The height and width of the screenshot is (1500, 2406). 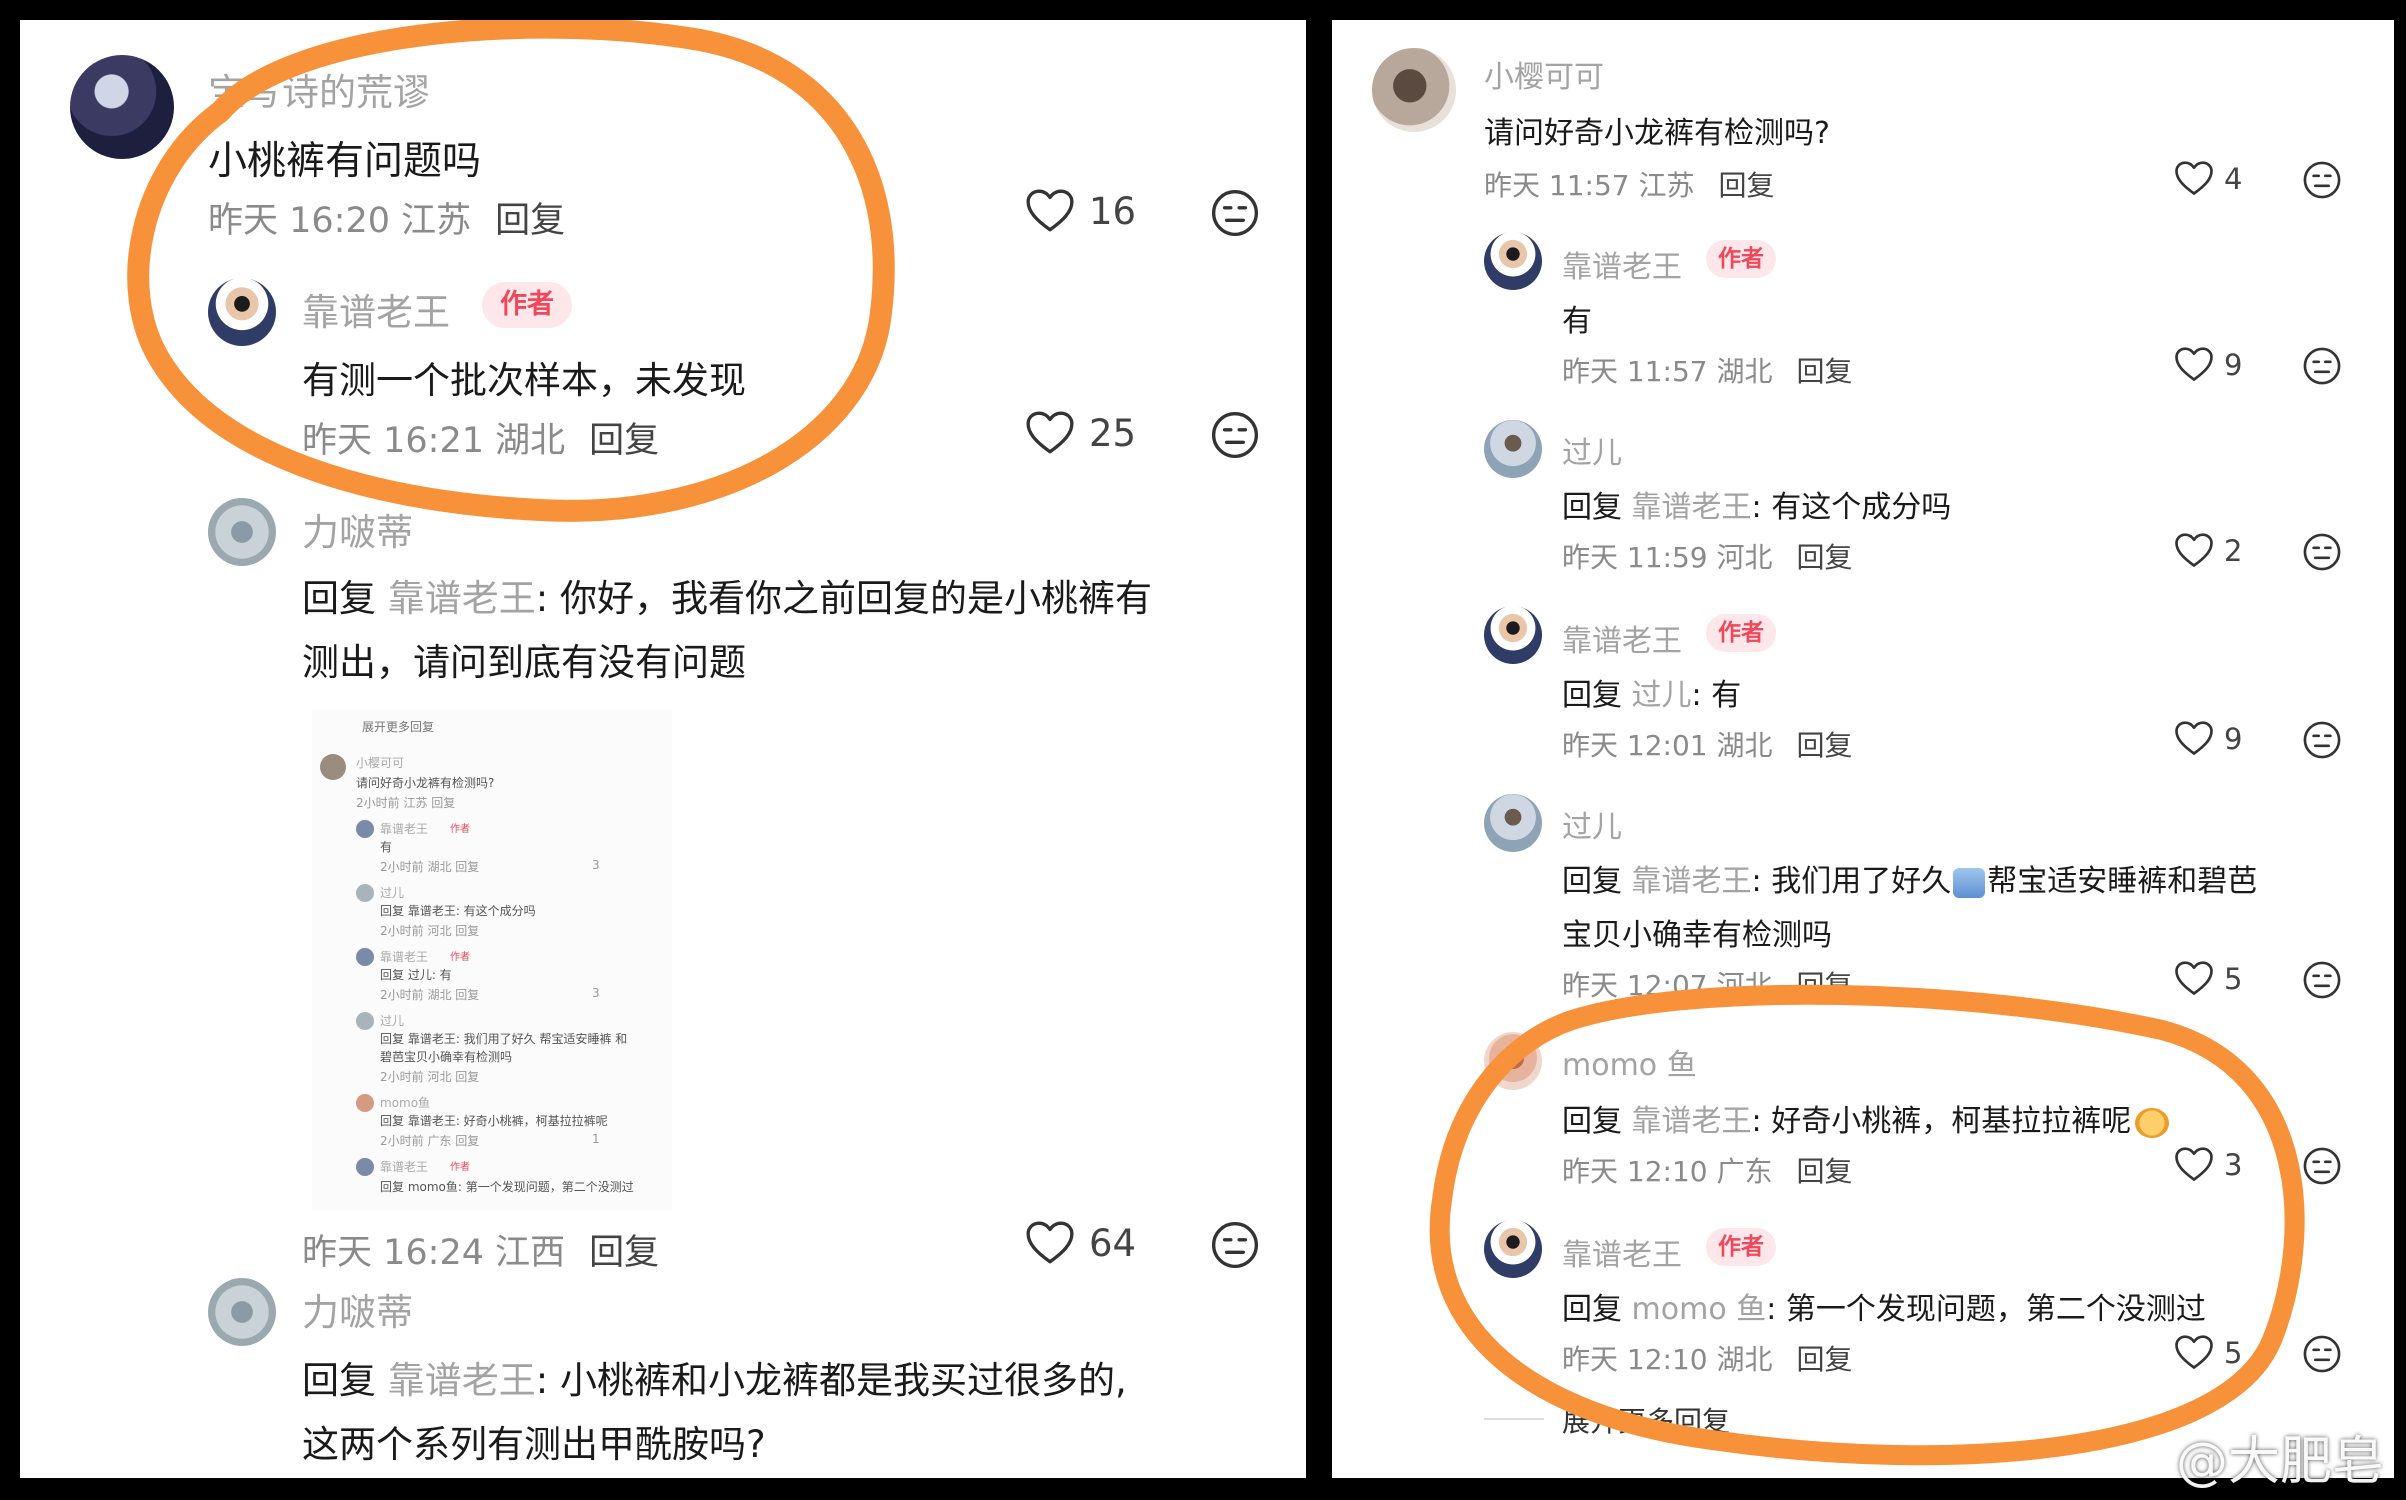 What do you see at coordinates (1080, 1243) in the screenshot?
I see `like-button: 64` at bounding box center [1080, 1243].